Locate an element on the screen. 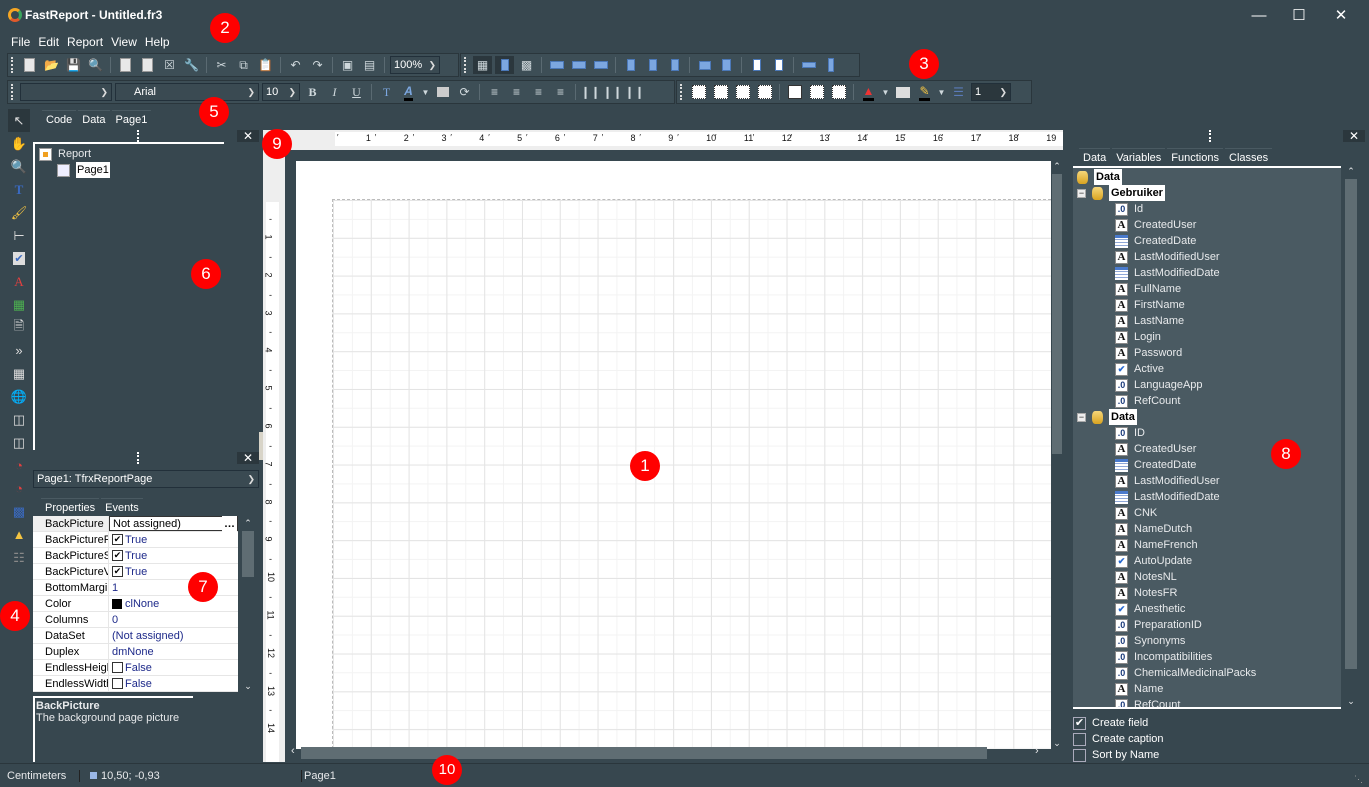 This screenshot has width=1369, height=787. tree-item-field: .0 Incompatibilities is located at coordinates (1207, 657).